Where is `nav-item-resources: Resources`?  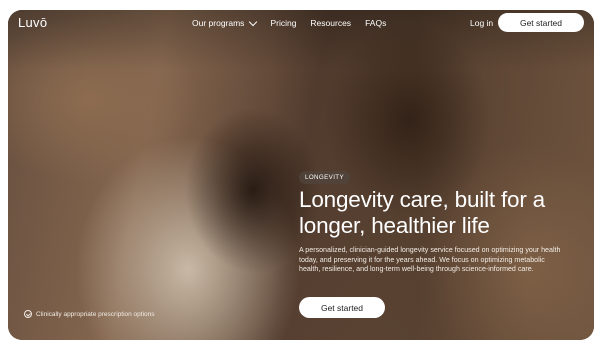 nav-item-resources: Resources is located at coordinates (330, 23).